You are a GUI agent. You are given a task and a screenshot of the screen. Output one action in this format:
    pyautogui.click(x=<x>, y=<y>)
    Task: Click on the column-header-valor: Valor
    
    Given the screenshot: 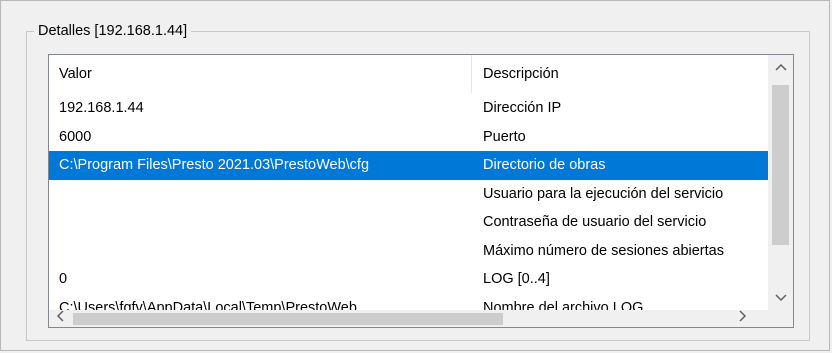 What is the action you would take?
    pyautogui.click(x=260, y=74)
    